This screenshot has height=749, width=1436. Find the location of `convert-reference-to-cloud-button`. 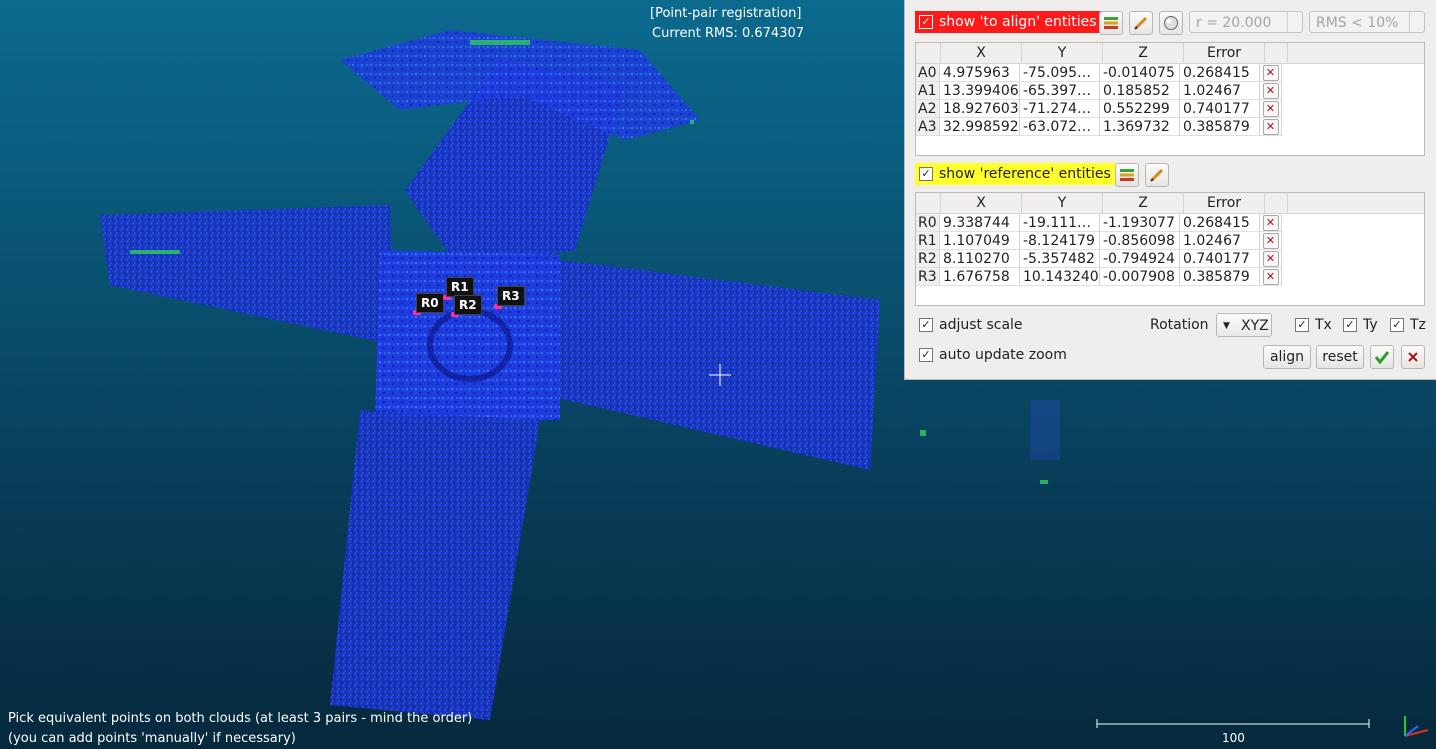

convert-reference-to-cloud-button is located at coordinates (1127, 175).